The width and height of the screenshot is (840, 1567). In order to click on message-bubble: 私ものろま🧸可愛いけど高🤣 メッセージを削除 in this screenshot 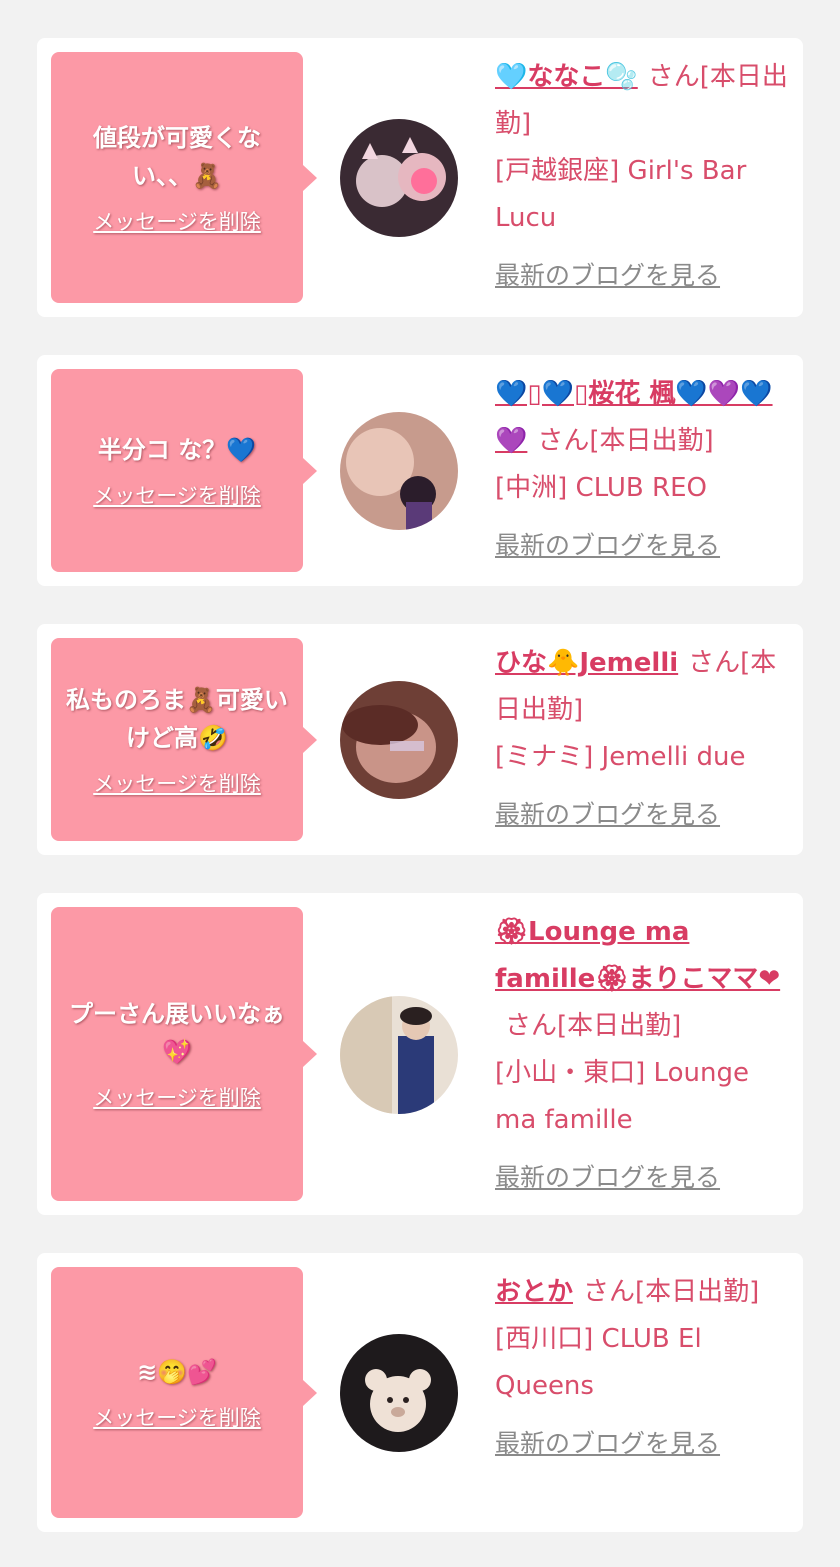, I will do `click(184, 739)`.